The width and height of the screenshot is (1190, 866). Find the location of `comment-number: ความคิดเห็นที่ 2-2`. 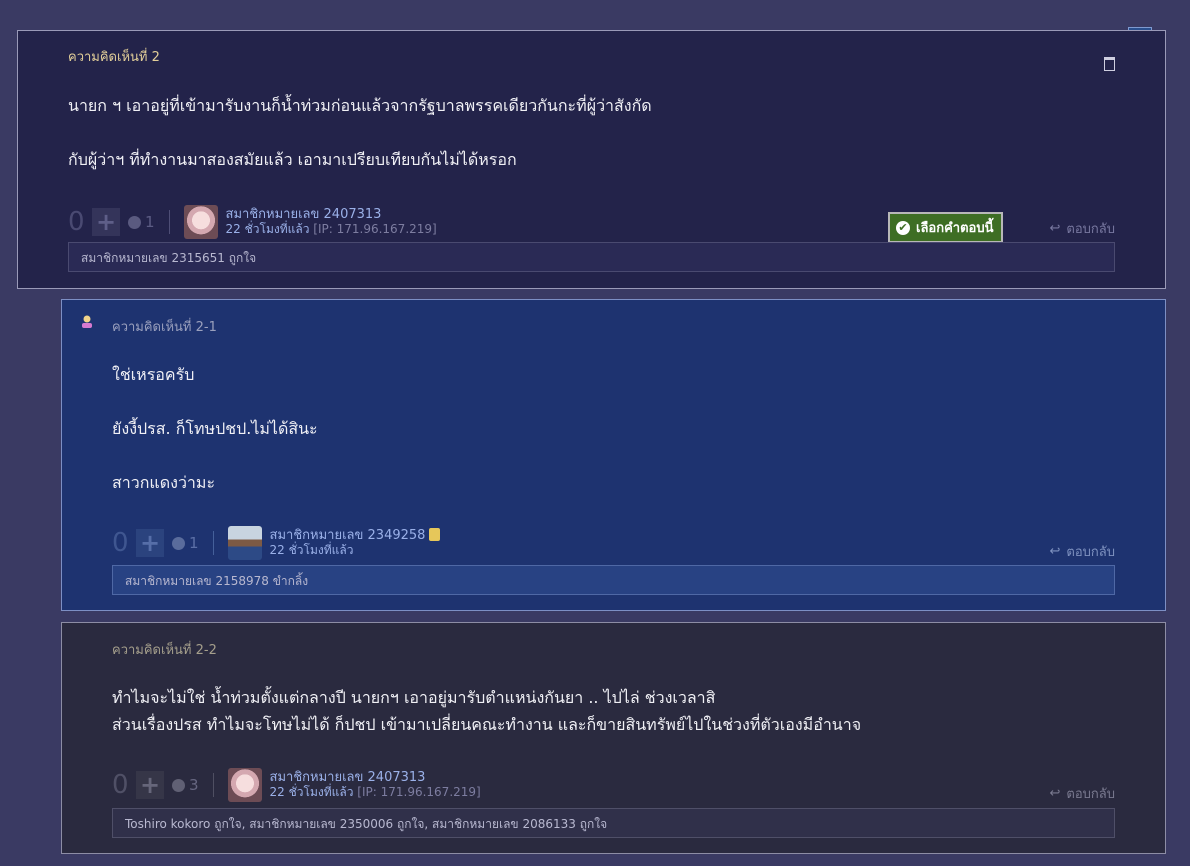

comment-number: ความคิดเห็นที่ 2-2 is located at coordinates (164, 650).